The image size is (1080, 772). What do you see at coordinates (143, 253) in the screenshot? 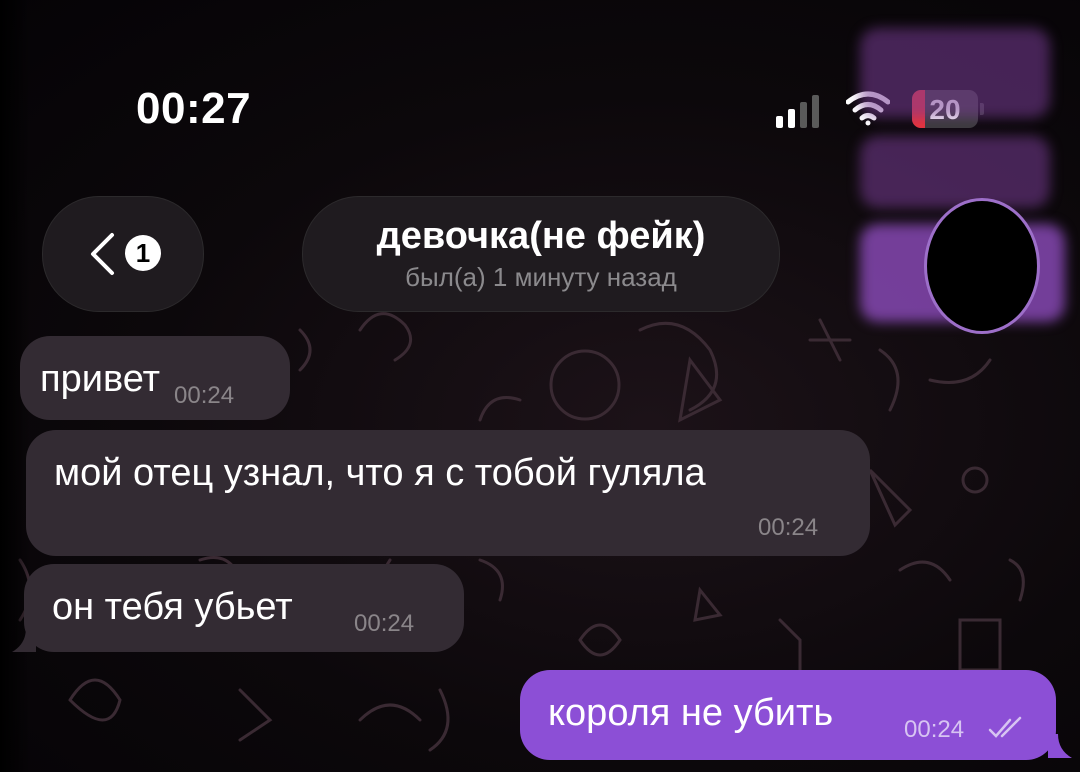
I see `unread-count-badge: 1` at bounding box center [143, 253].